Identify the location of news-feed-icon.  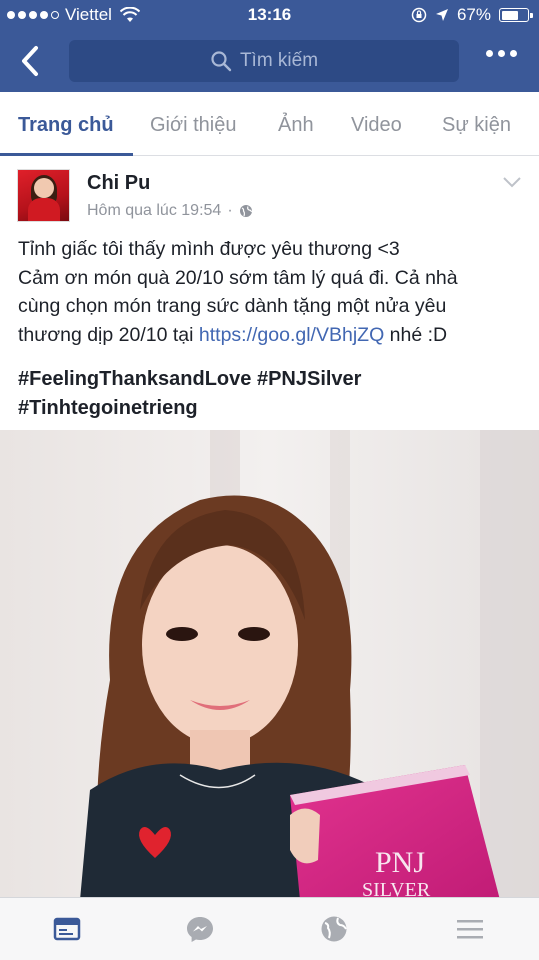
(67, 929).